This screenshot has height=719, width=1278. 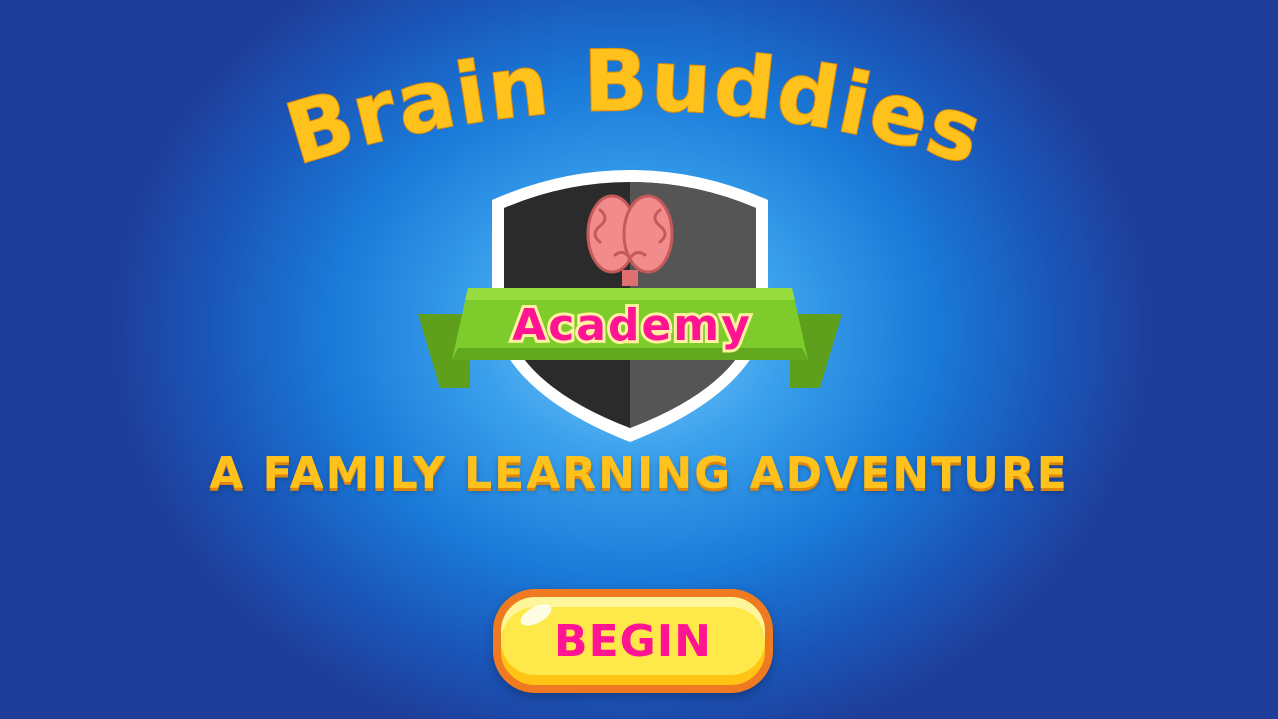 I want to click on academy-emblem: Academy, so click(x=630, y=306).